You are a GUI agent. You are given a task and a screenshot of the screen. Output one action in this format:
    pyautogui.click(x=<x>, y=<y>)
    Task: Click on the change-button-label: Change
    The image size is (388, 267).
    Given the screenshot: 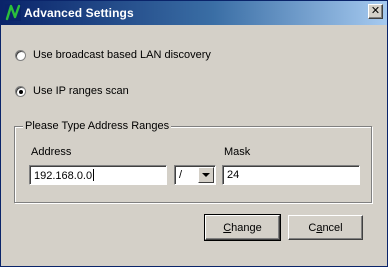 What is the action you would take?
    pyautogui.click(x=242, y=227)
    